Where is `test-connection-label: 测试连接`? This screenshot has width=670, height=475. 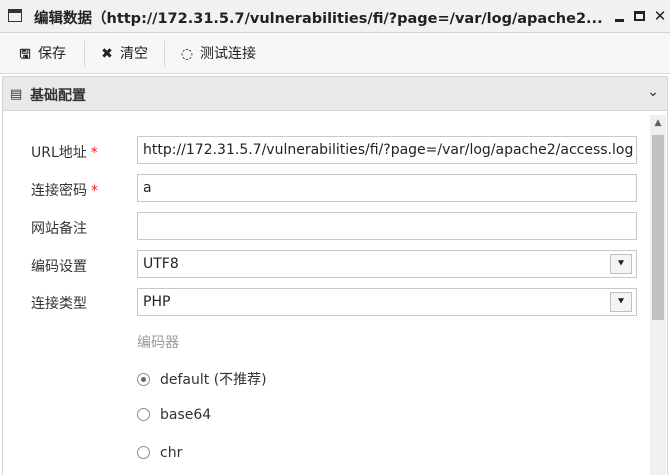
test-connection-label: 测试连接 is located at coordinates (228, 54).